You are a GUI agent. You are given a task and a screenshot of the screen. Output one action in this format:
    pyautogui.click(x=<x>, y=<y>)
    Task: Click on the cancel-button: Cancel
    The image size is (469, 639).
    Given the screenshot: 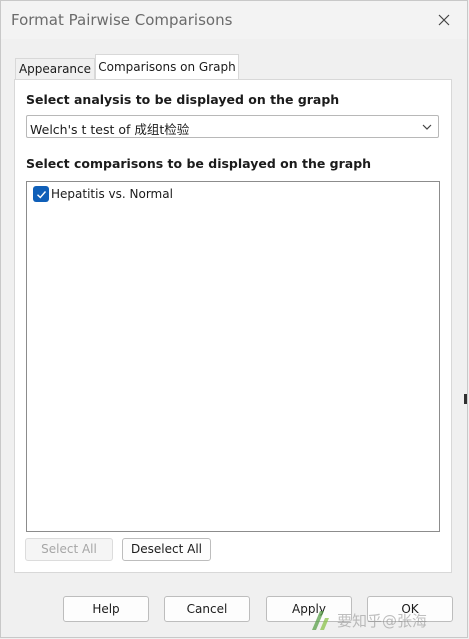 What is the action you would take?
    pyautogui.click(x=207, y=609)
    